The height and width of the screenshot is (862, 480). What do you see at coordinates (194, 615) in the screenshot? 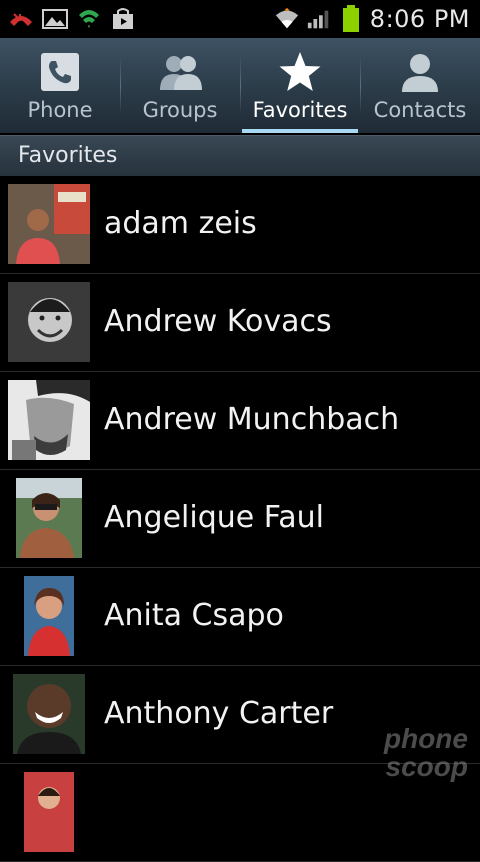
I see `contact-name: Anita Csapo` at bounding box center [194, 615].